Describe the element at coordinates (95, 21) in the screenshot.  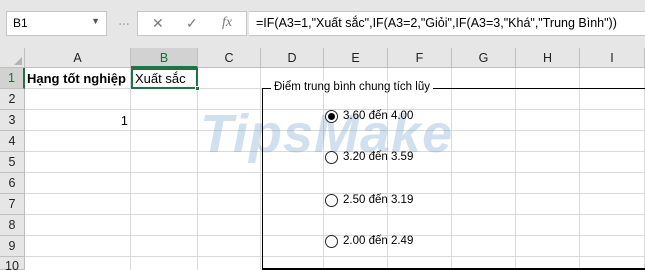
I see `chevron-down-icon: ▼` at that location.